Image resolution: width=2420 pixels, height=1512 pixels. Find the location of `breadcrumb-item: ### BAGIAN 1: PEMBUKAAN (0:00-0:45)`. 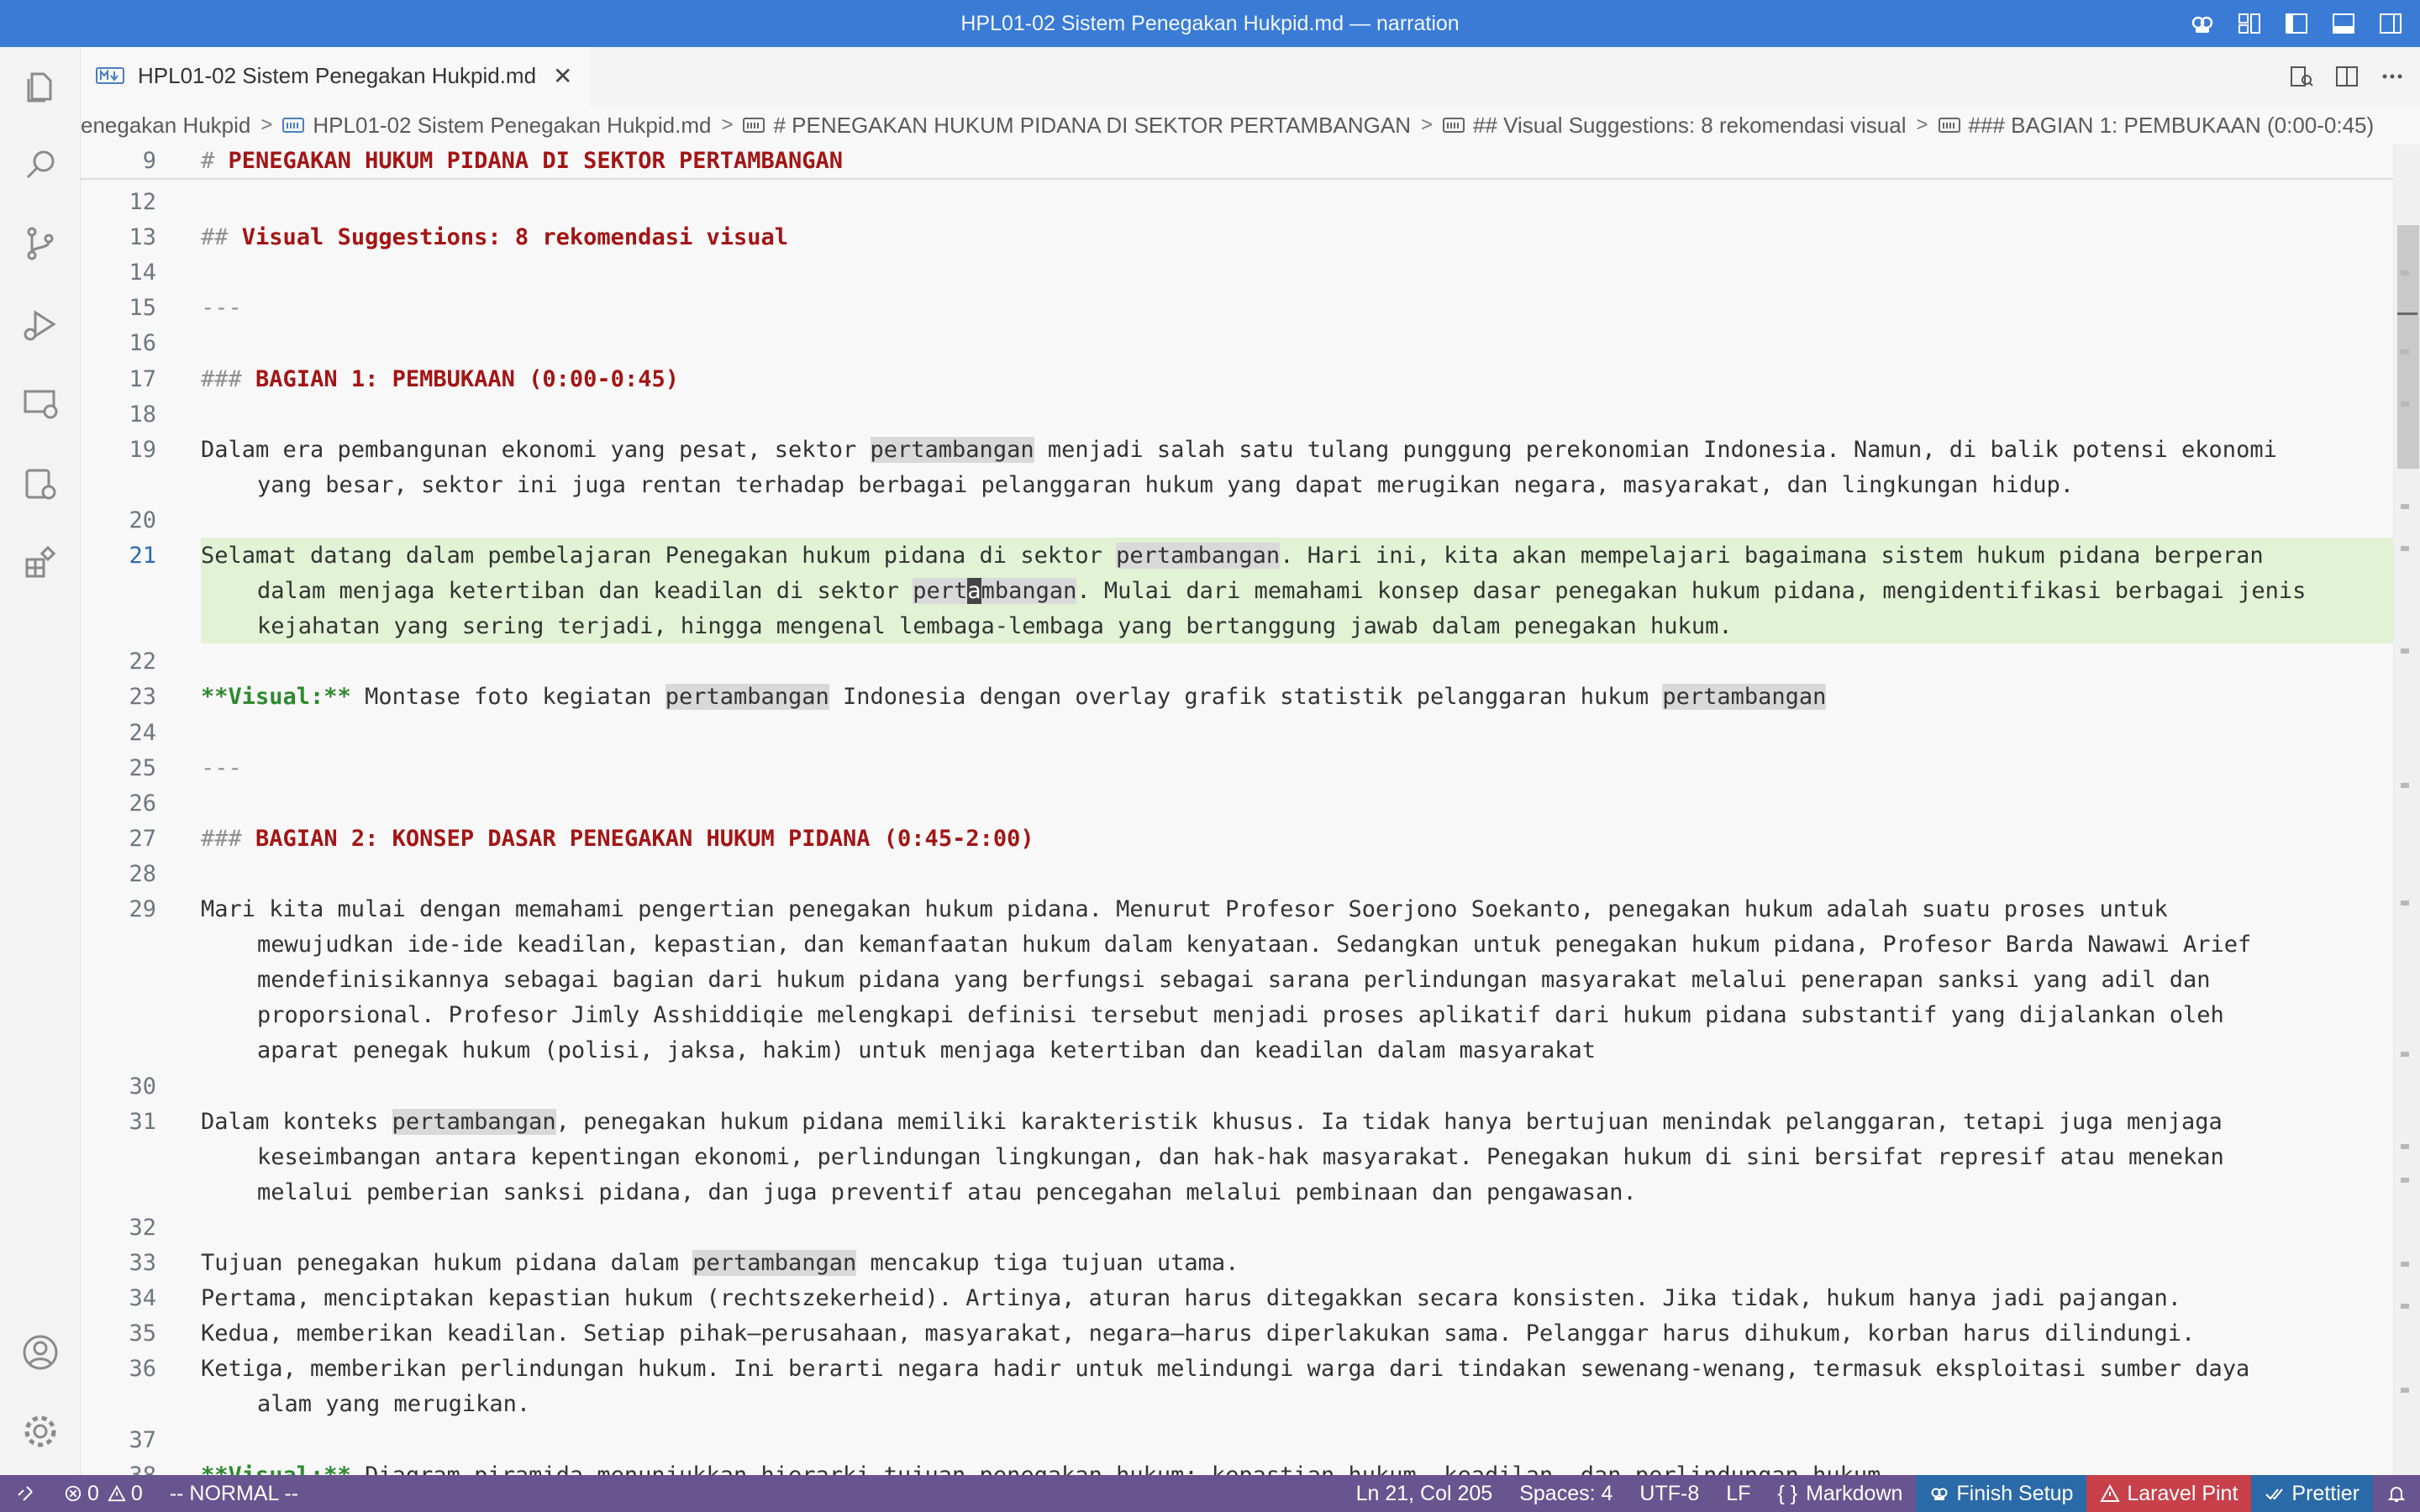

breadcrumb-item: ### BAGIAN 1: PEMBUKAAN (0:00-0:45) is located at coordinates (2156, 126).